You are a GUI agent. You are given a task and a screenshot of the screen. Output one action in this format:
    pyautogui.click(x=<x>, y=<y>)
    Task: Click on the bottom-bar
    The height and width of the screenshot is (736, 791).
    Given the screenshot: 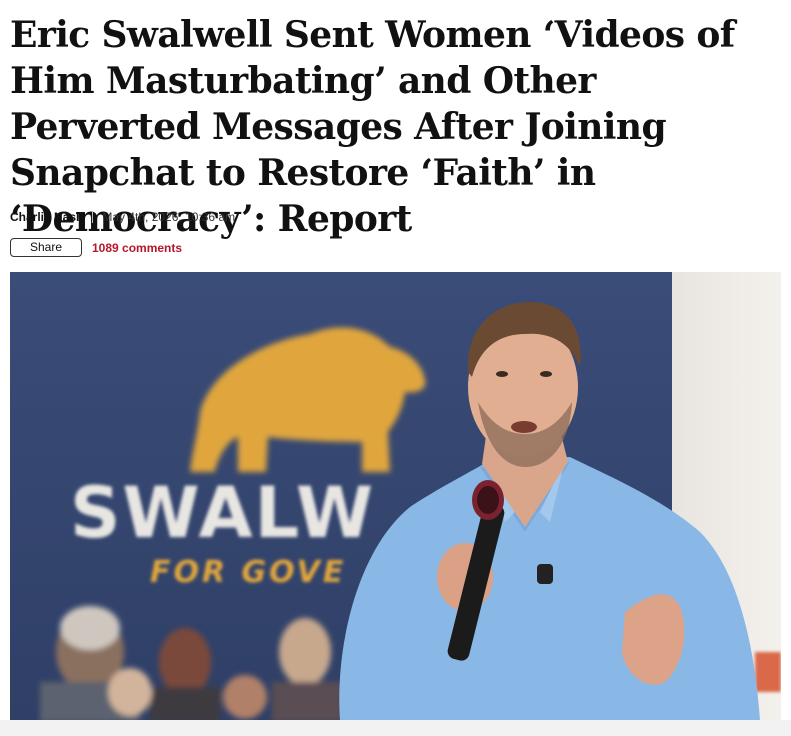 What is the action you would take?
    pyautogui.click(x=395, y=728)
    